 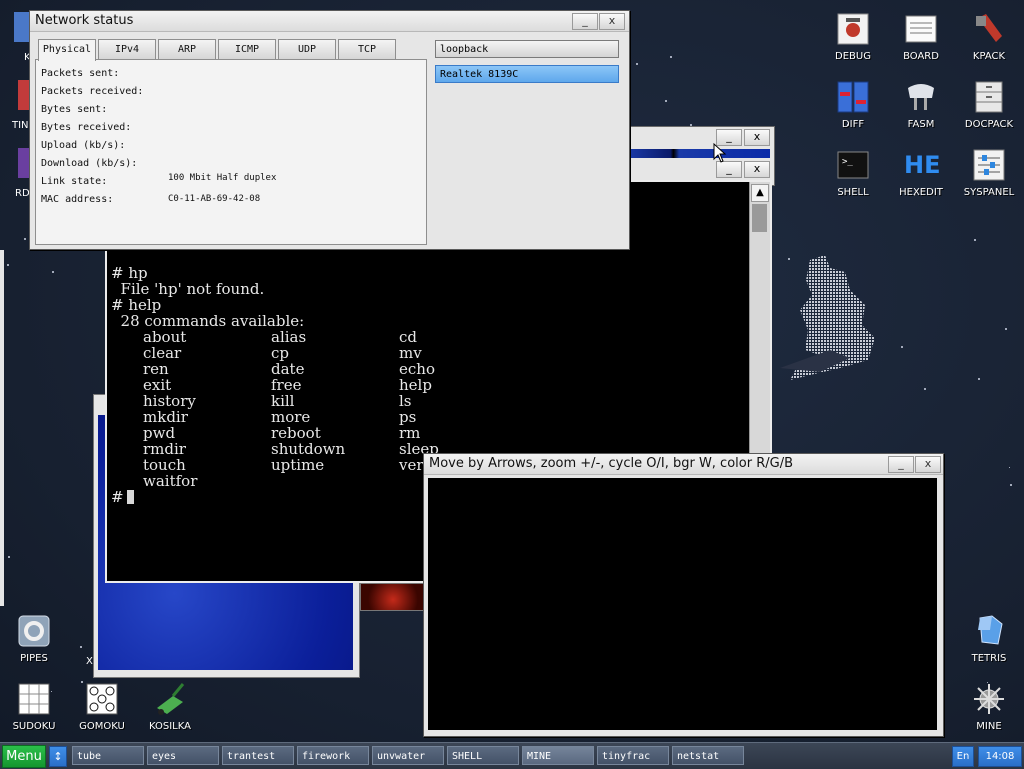 I want to click on command-name: uptime, so click(x=298, y=465).